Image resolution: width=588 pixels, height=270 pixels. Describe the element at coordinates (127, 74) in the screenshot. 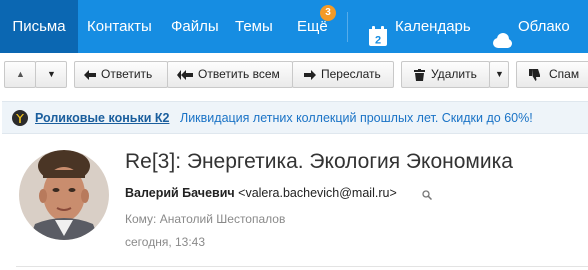

I see `reply-label: Ответить` at that location.